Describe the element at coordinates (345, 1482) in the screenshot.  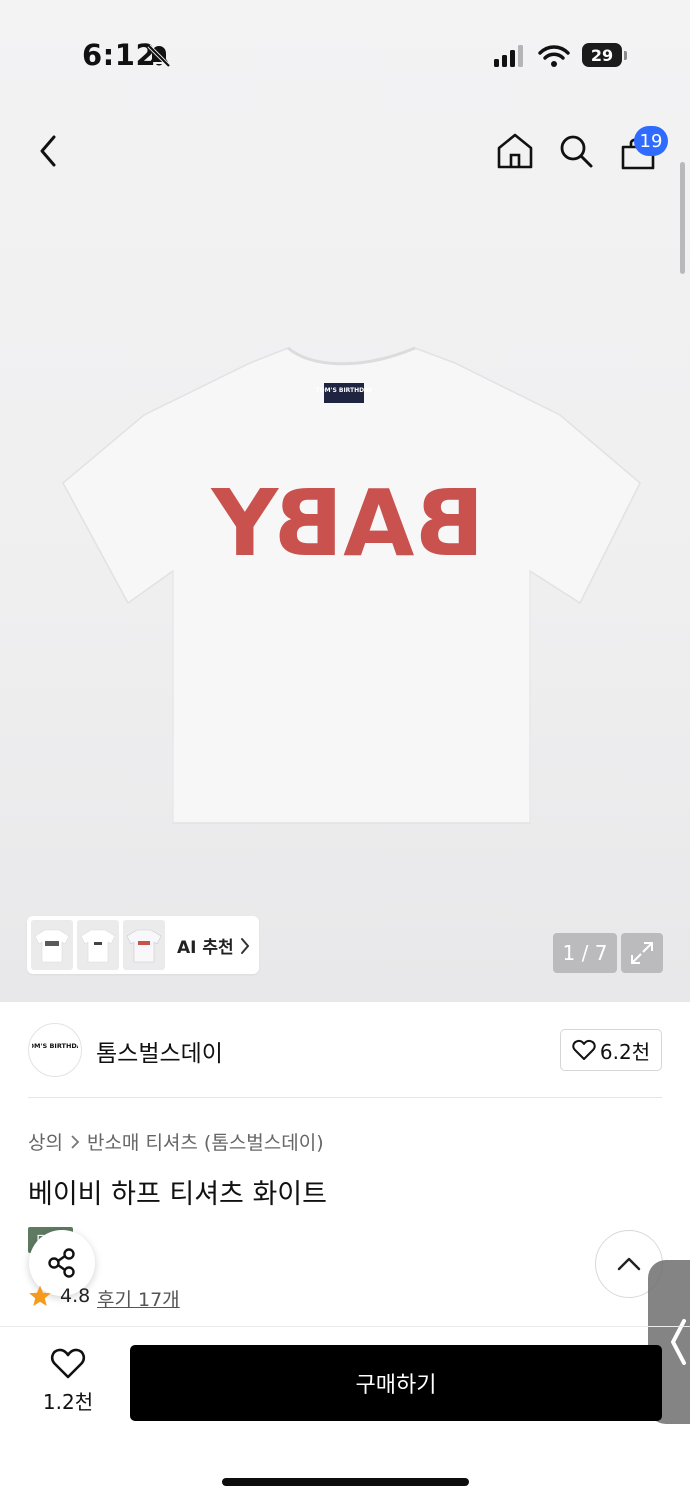
I see `home-indicator-bar` at that location.